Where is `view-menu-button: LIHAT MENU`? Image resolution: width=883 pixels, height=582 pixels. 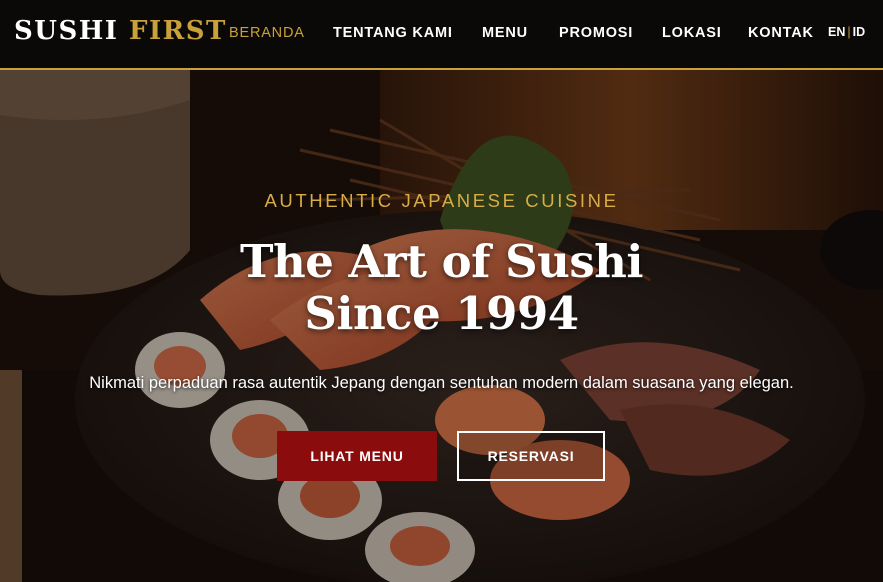 view-menu-button: LIHAT MENU is located at coordinates (357, 456).